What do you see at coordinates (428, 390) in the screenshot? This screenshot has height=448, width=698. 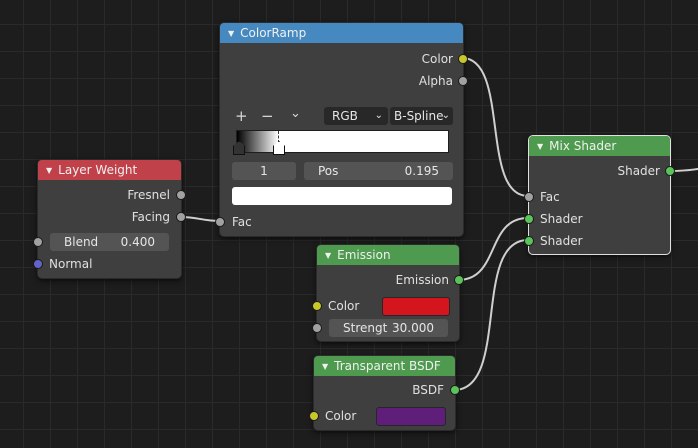 I see `output-bsdf-label: BSDF` at bounding box center [428, 390].